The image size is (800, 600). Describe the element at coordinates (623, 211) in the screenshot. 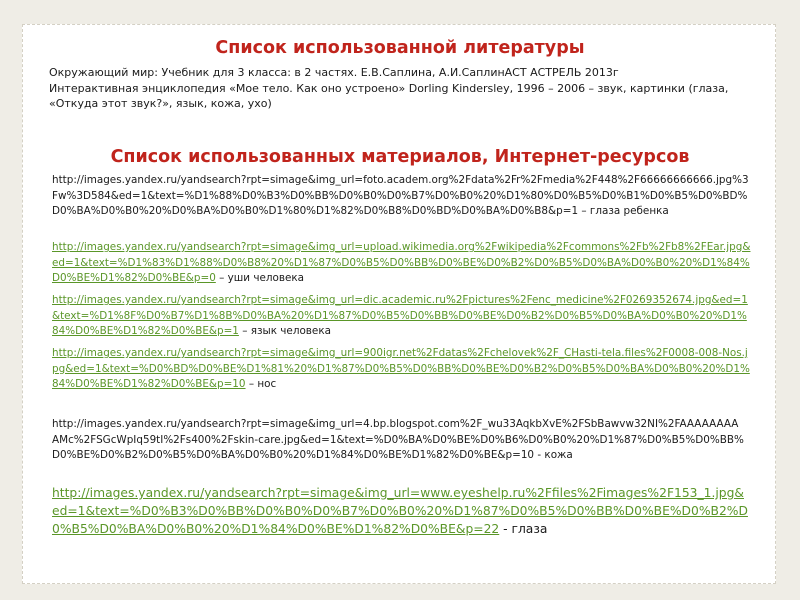

I see `reference-note: – глаза ребенка` at that location.